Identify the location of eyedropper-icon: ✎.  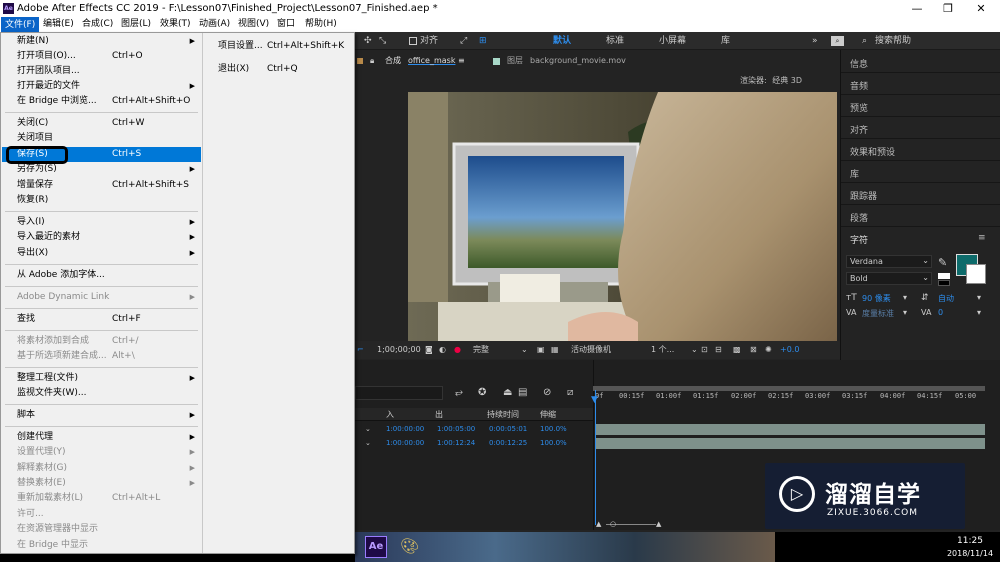
(942, 262).